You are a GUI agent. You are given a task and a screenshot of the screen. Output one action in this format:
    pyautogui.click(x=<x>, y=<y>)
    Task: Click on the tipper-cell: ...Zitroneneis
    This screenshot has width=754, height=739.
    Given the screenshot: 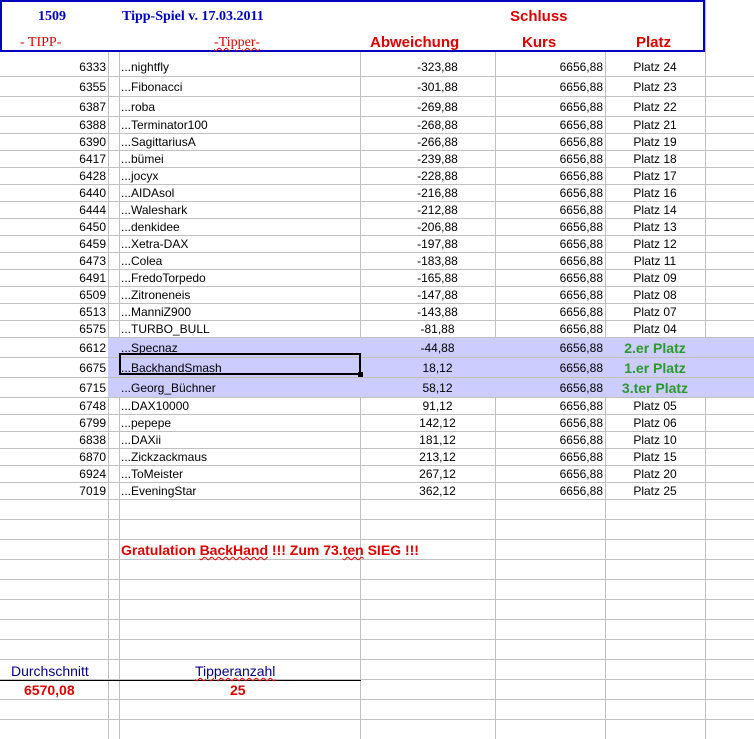 What is the action you would take?
    pyautogui.click(x=239, y=295)
    